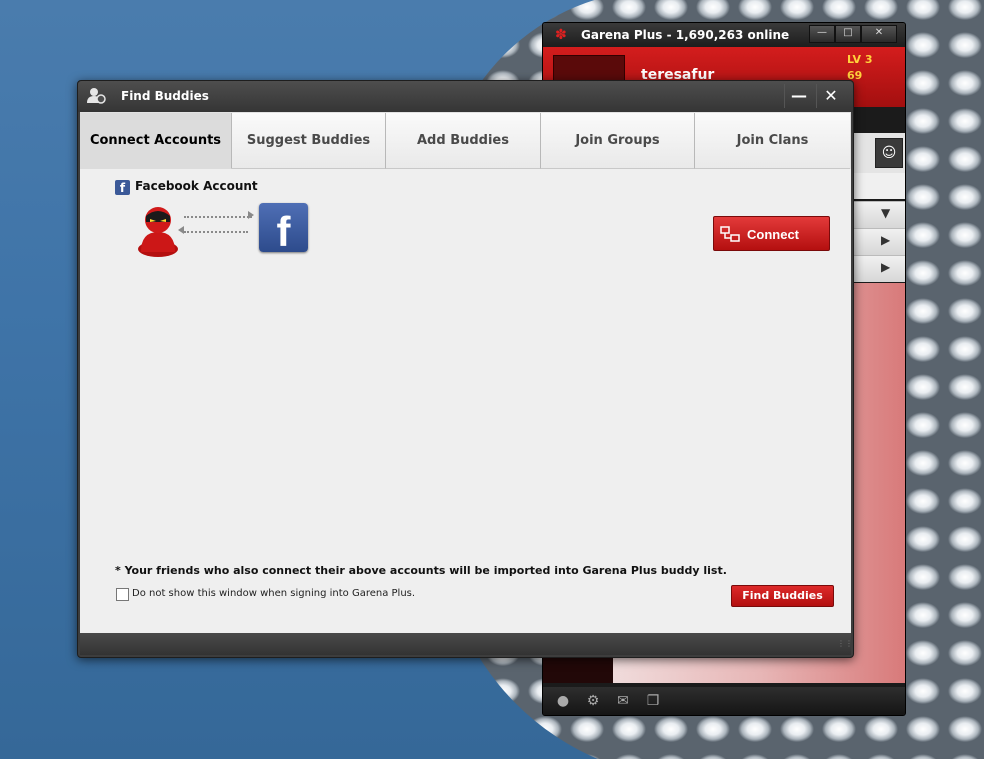  What do you see at coordinates (623, 701) in the screenshot?
I see `chat-icon: ✉` at bounding box center [623, 701].